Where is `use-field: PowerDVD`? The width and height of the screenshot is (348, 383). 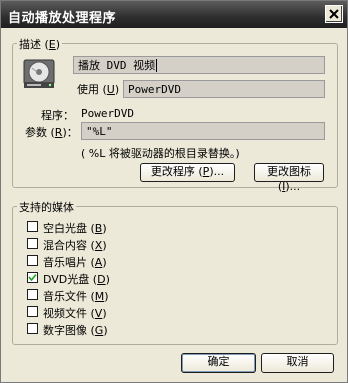 use-field: PowerDVD is located at coordinates (224, 89).